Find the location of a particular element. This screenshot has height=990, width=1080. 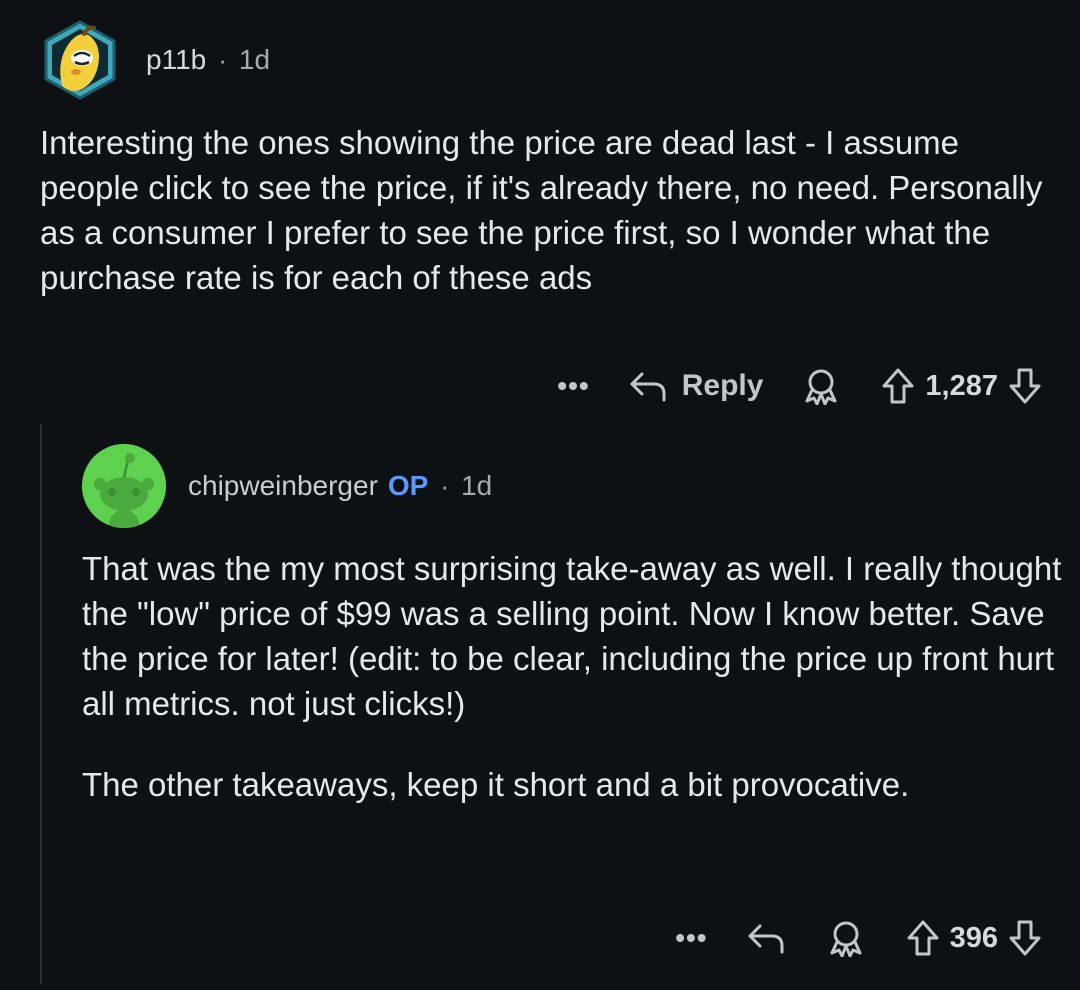

op-badge: OP is located at coordinates (408, 485).